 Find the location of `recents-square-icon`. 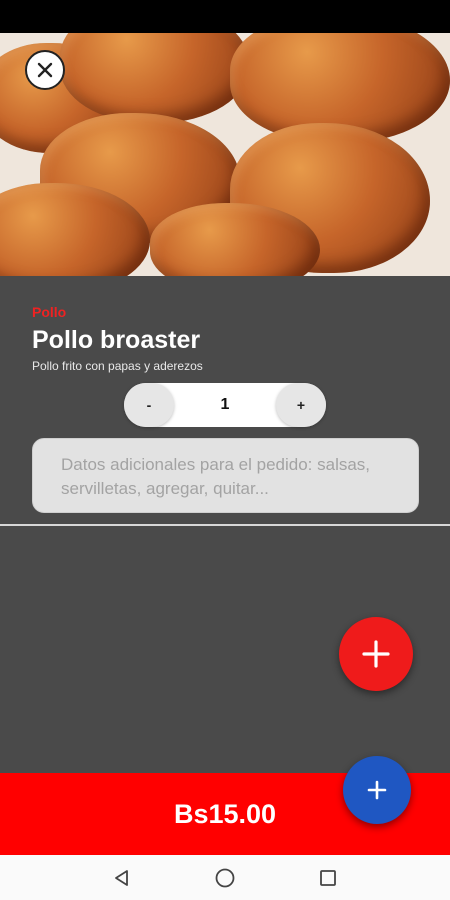

recents-square-icon is located at coordinates (328, 877).